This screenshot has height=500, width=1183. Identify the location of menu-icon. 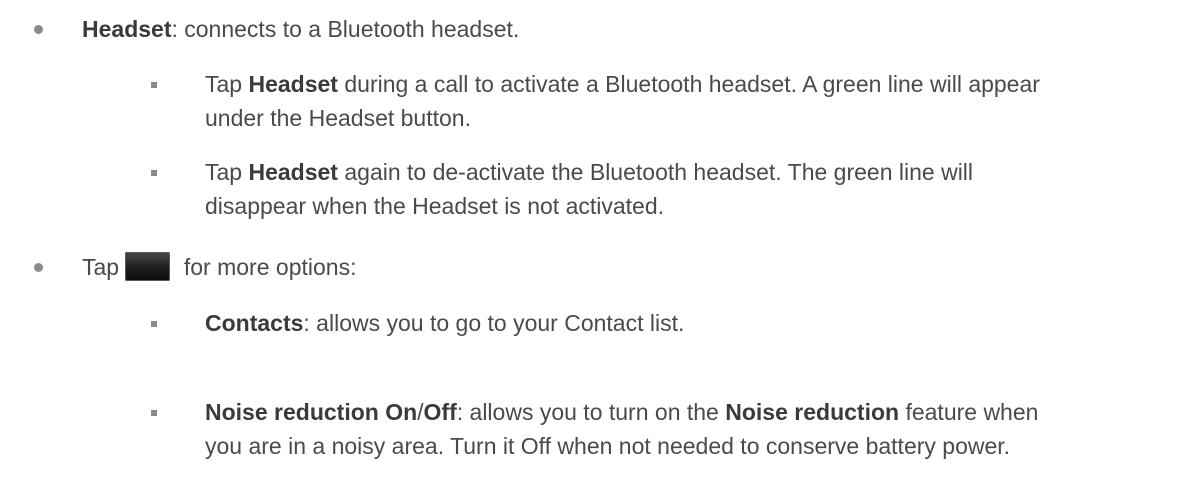
(147, 266).